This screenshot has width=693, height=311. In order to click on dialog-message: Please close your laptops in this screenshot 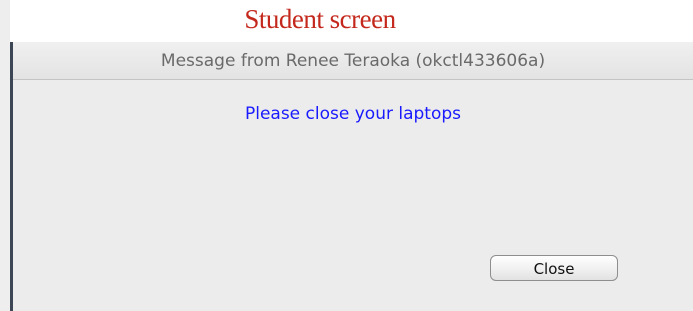, I will do `click(353, 114)`.